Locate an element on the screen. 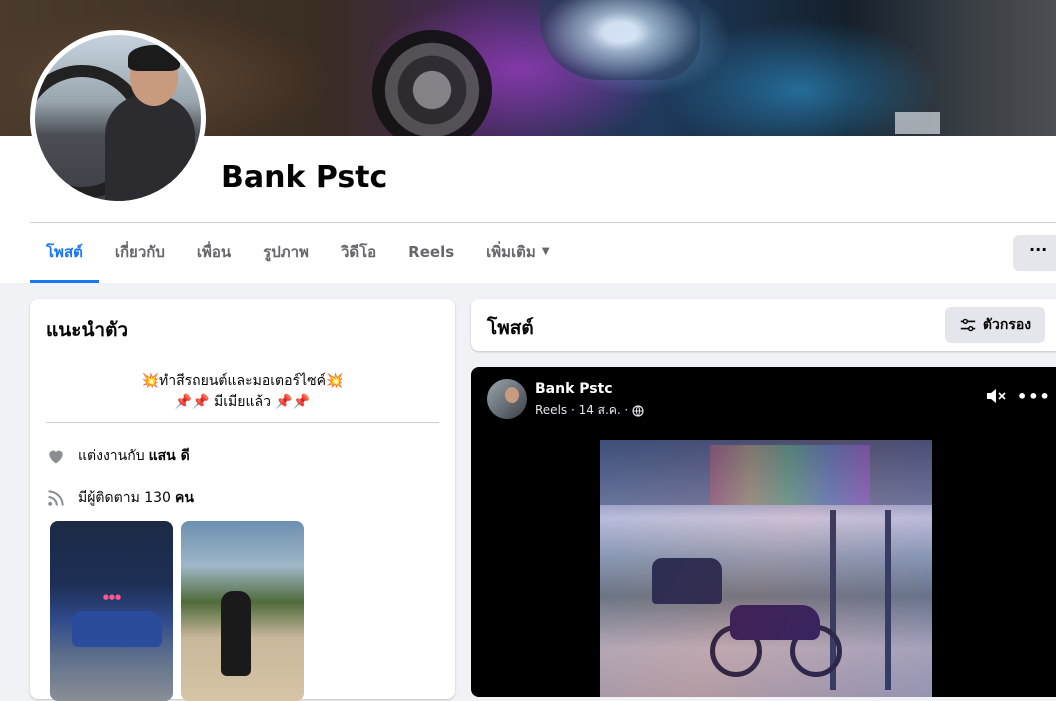 This screenshot has width=1056, height=701. tab-posts: โพสต์ is located at coordinates (64, 257).